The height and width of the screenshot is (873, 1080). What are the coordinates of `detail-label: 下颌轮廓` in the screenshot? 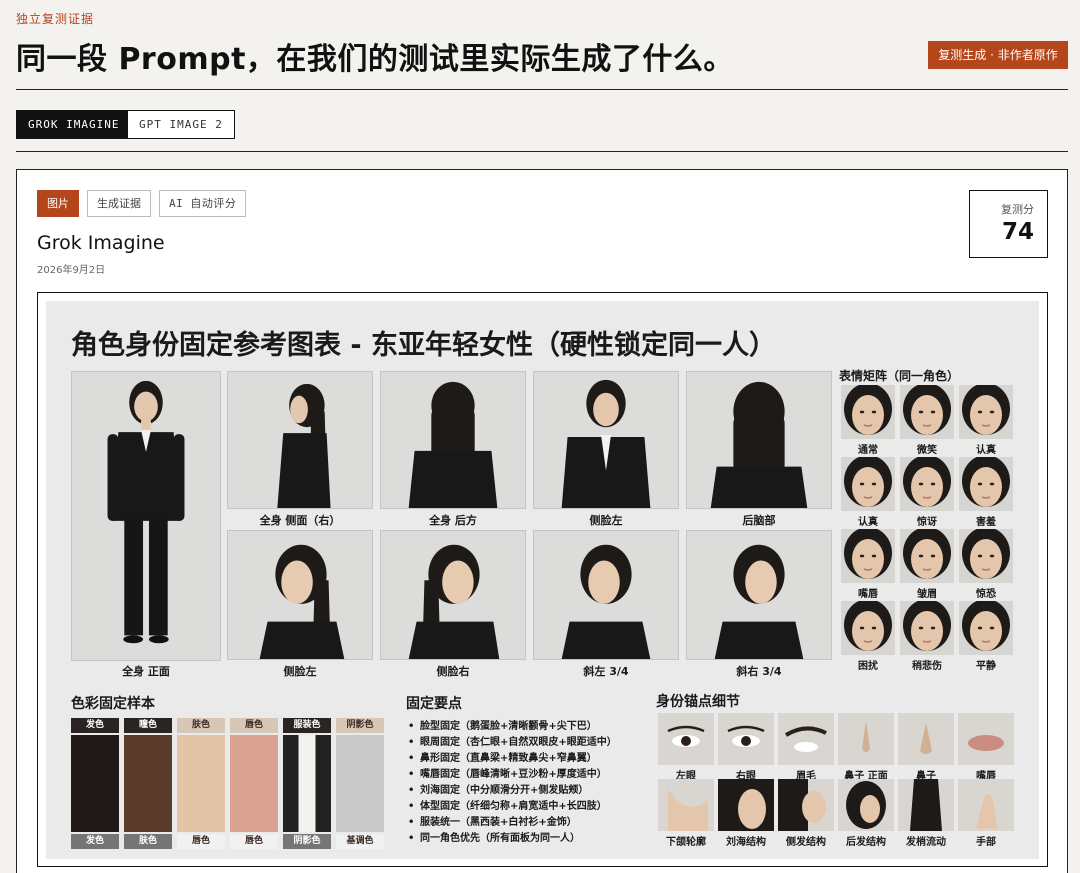 It's located at (686, 842).